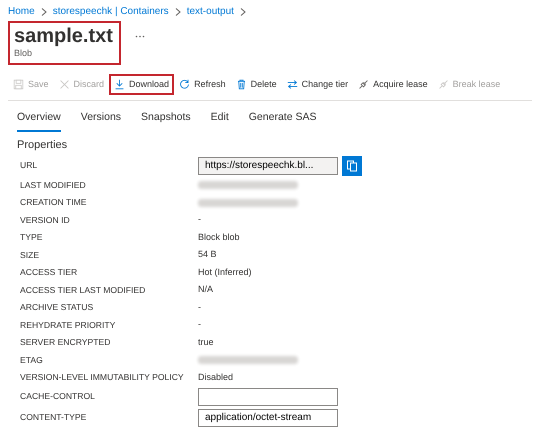 Image resolution: width=540 pixels, height=434 pixels. What do you see at coordinates (58, 397) in the screenshot?
I see `property-label: CACHE-CONTROL` at bounding box center [58, 397].